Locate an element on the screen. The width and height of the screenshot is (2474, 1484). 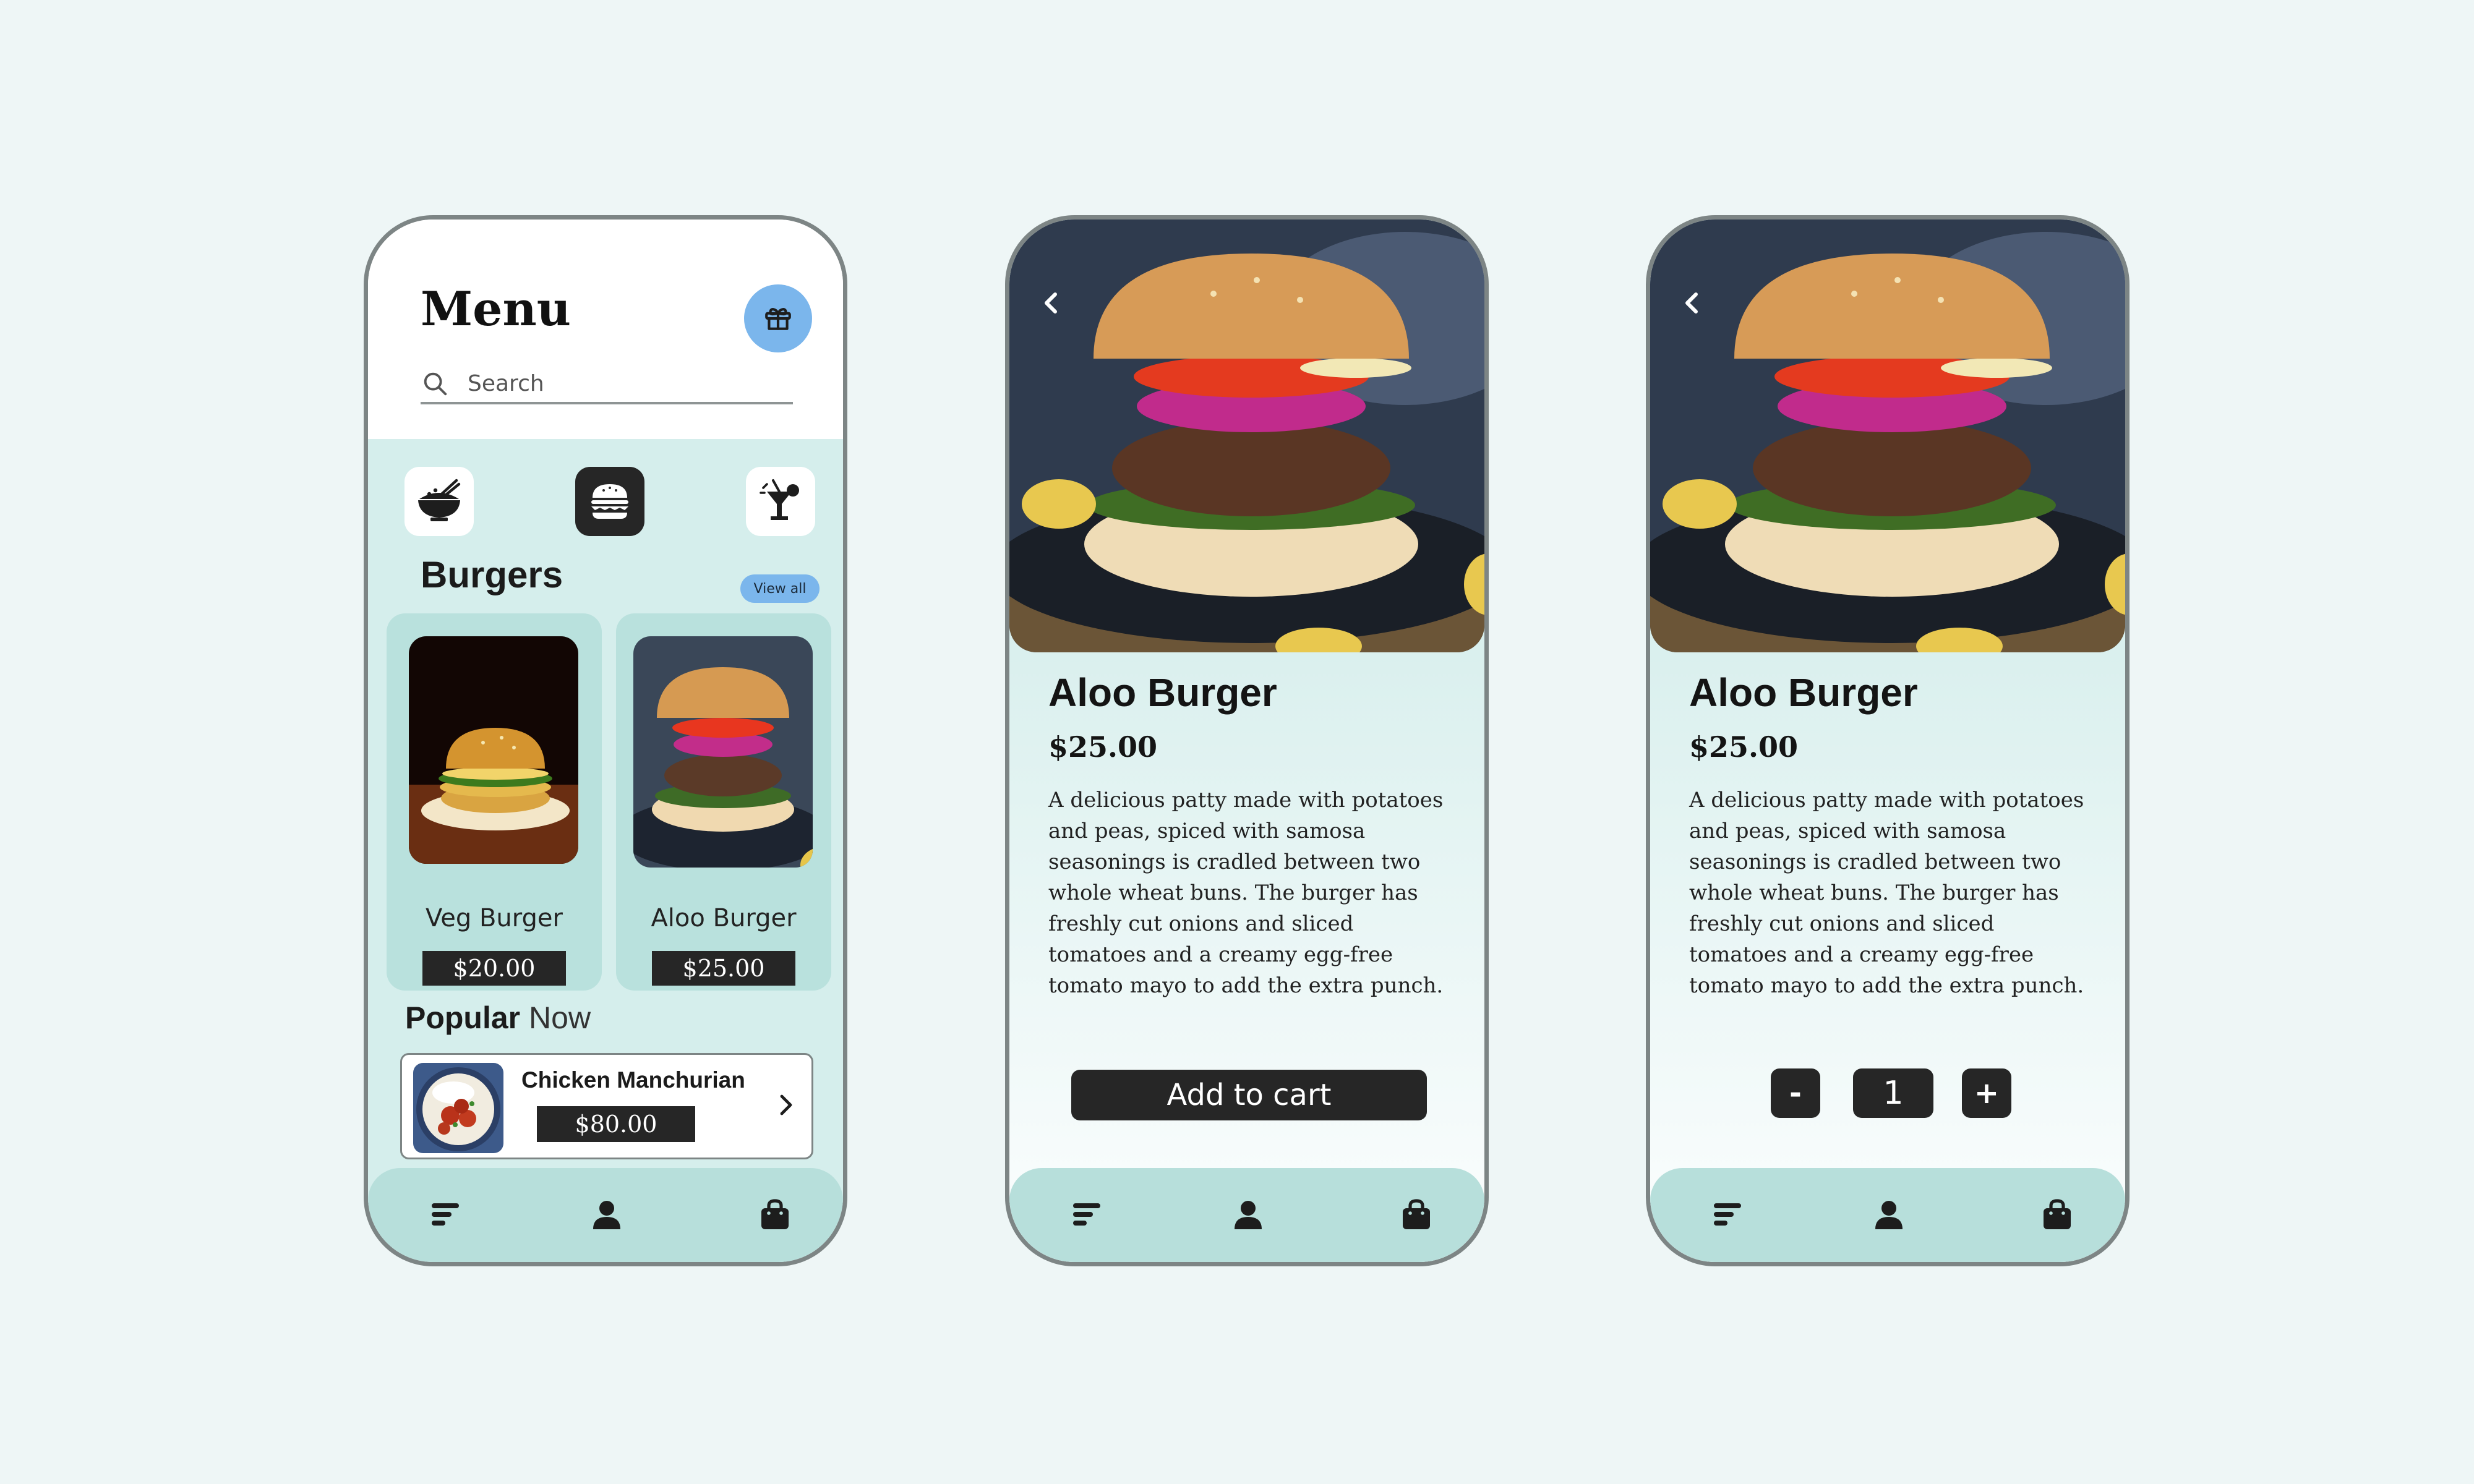
veg-burger-image is located at coordinates (494, 750).